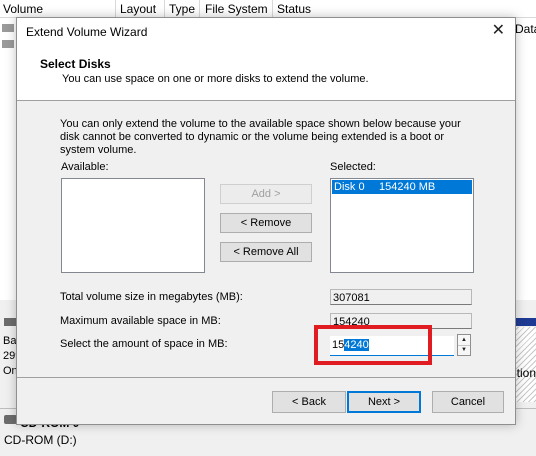 This screenshot has height=456, width=536. What do you see at coordinates (266, 194) in the screenshot?
I see `add-button: Add >` at bounding box center [266, 194].